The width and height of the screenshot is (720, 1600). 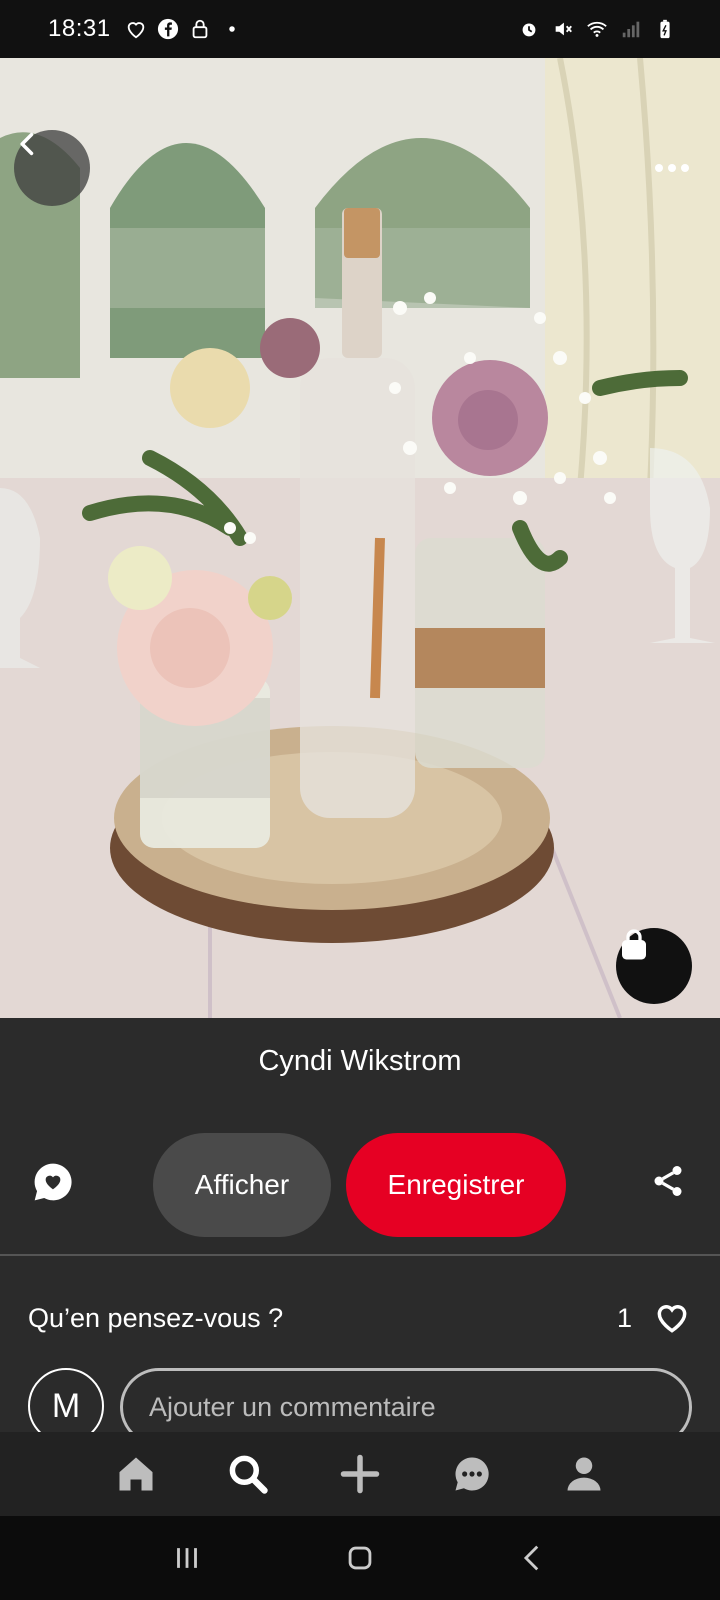 I want to click on search-icon, so click(x=248, y=1474).